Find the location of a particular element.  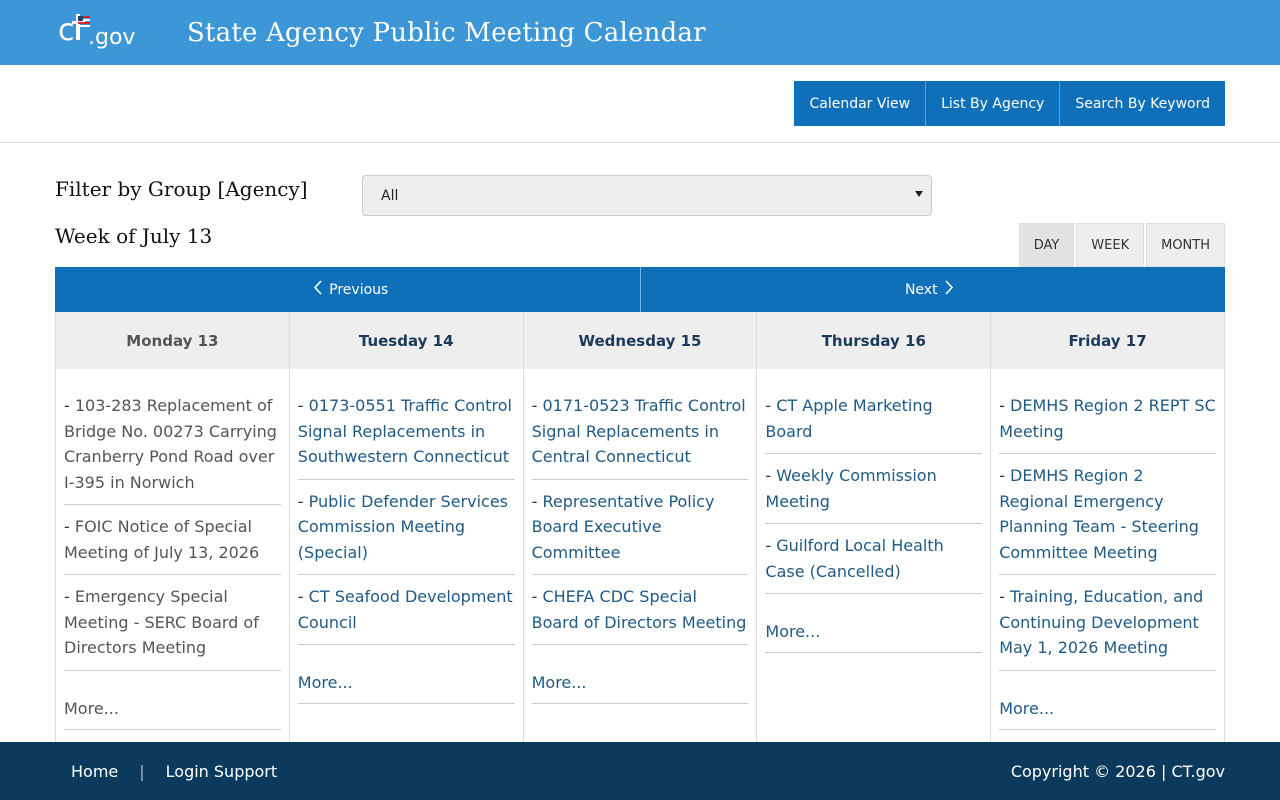

day-header: Friday 17 is located at coordinates (1107, 340).